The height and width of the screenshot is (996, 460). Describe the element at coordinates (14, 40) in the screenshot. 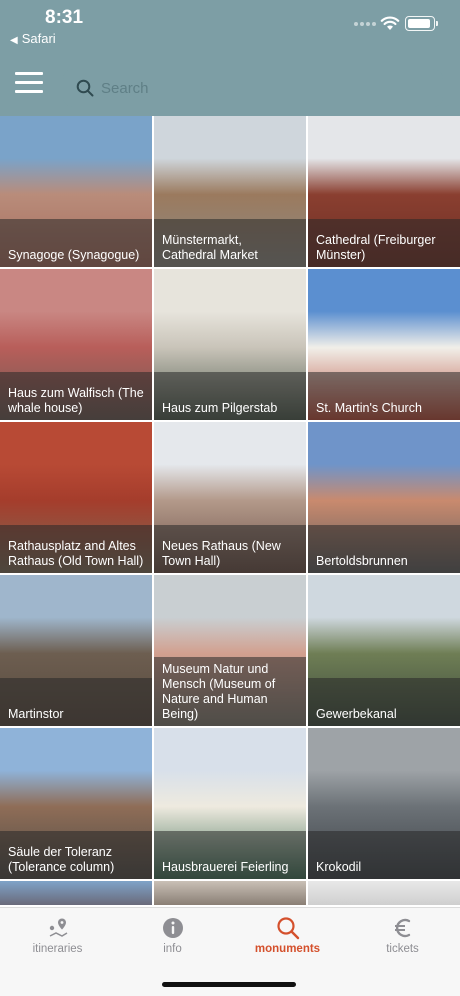

I see `back-arrow-icon: ◀` at that location.